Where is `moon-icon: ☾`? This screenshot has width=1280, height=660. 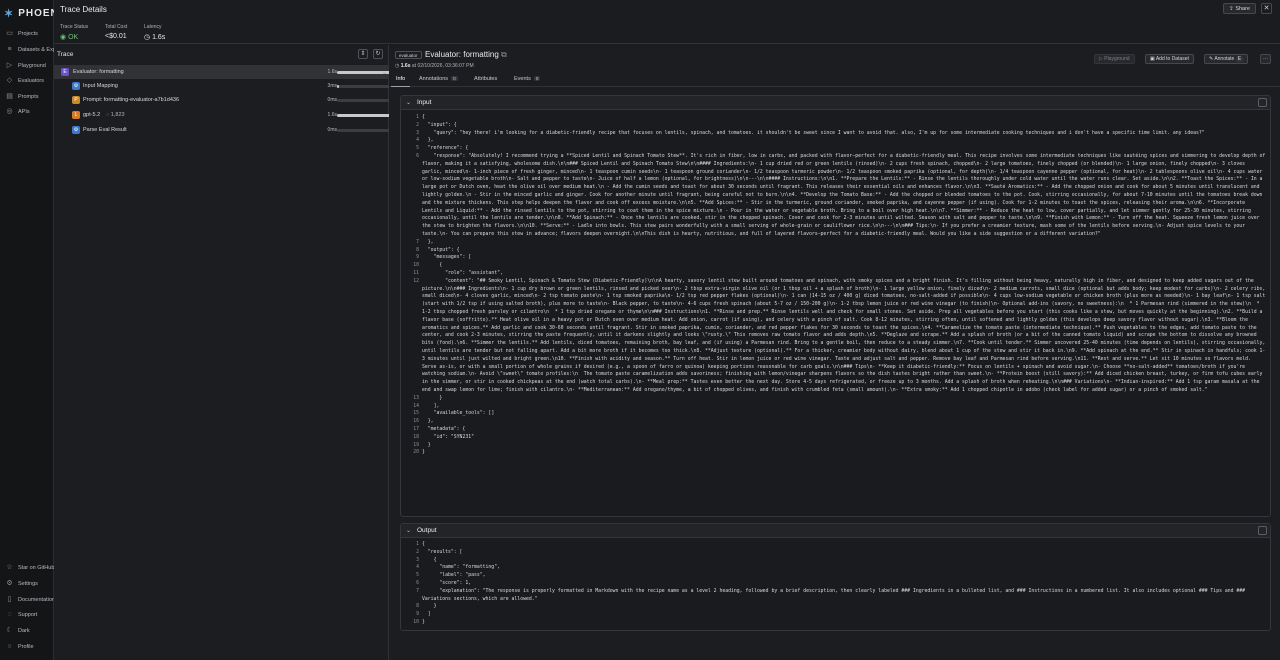 moon-icon: ☾ is located at coordinates (9, 630).